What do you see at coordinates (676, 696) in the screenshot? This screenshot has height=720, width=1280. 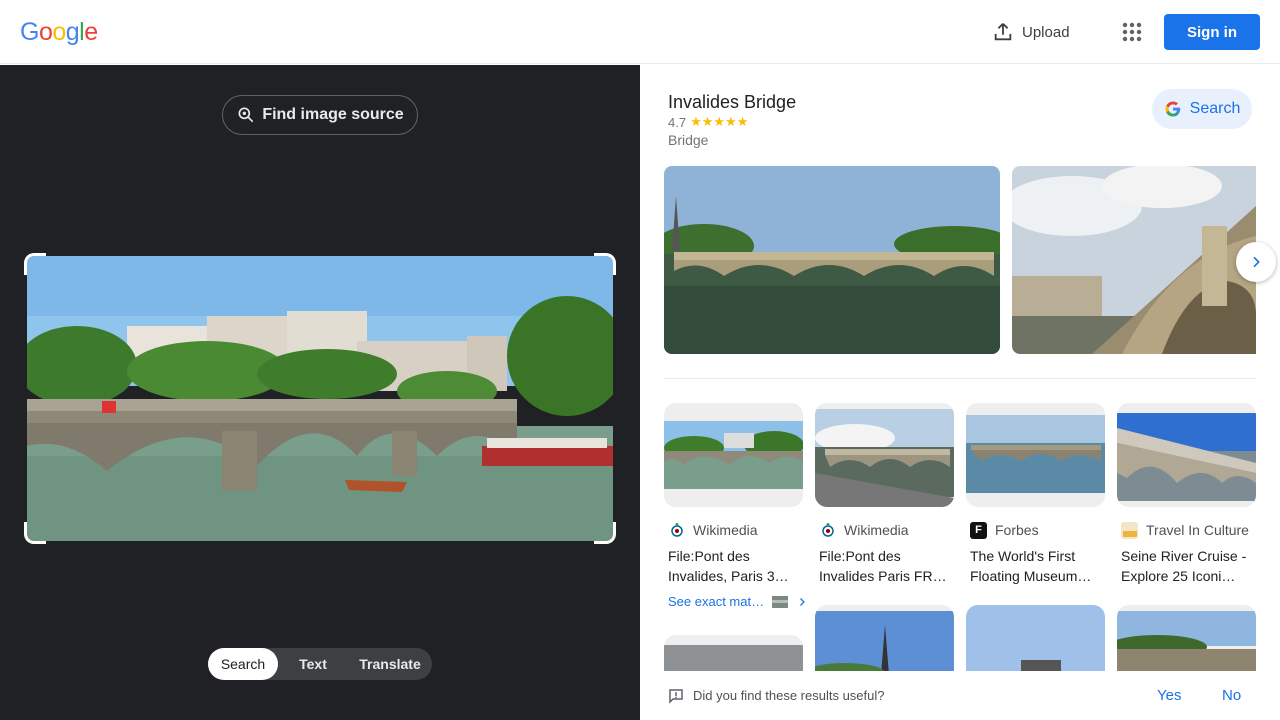 I see `feedback-icon` at bounding box center [676, 696].